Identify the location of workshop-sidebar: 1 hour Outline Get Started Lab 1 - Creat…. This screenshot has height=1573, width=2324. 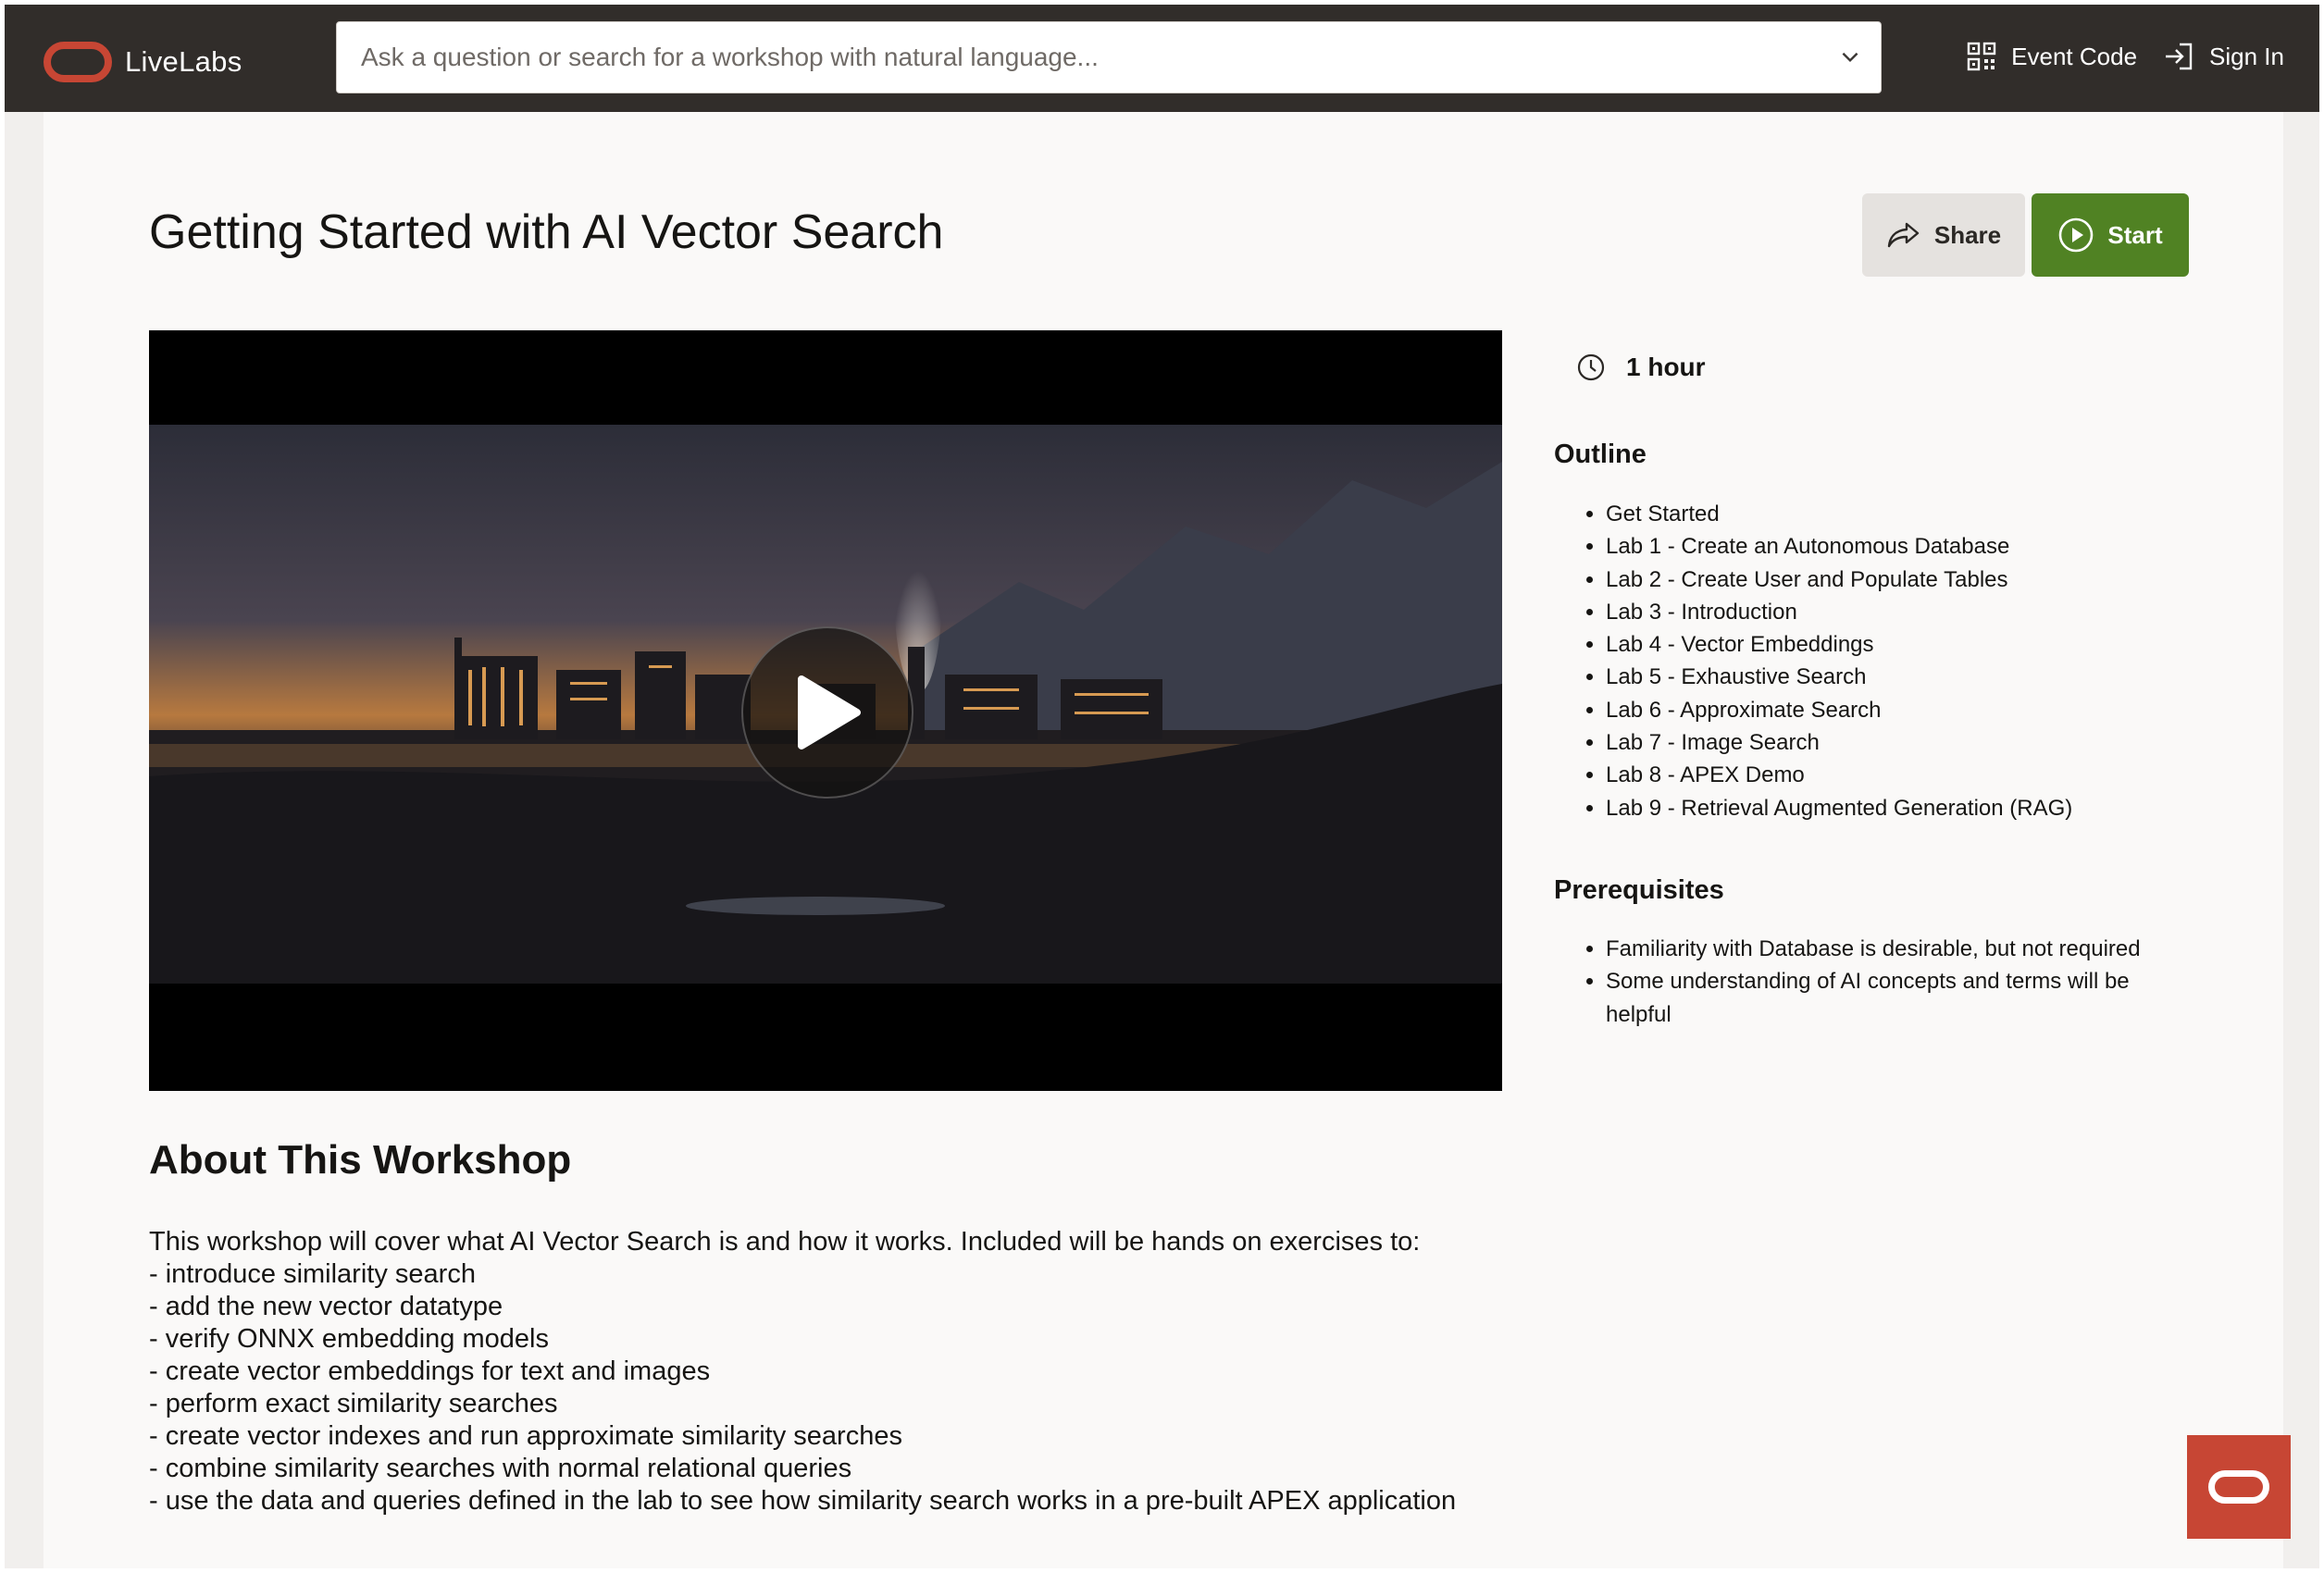
(1878, 690).